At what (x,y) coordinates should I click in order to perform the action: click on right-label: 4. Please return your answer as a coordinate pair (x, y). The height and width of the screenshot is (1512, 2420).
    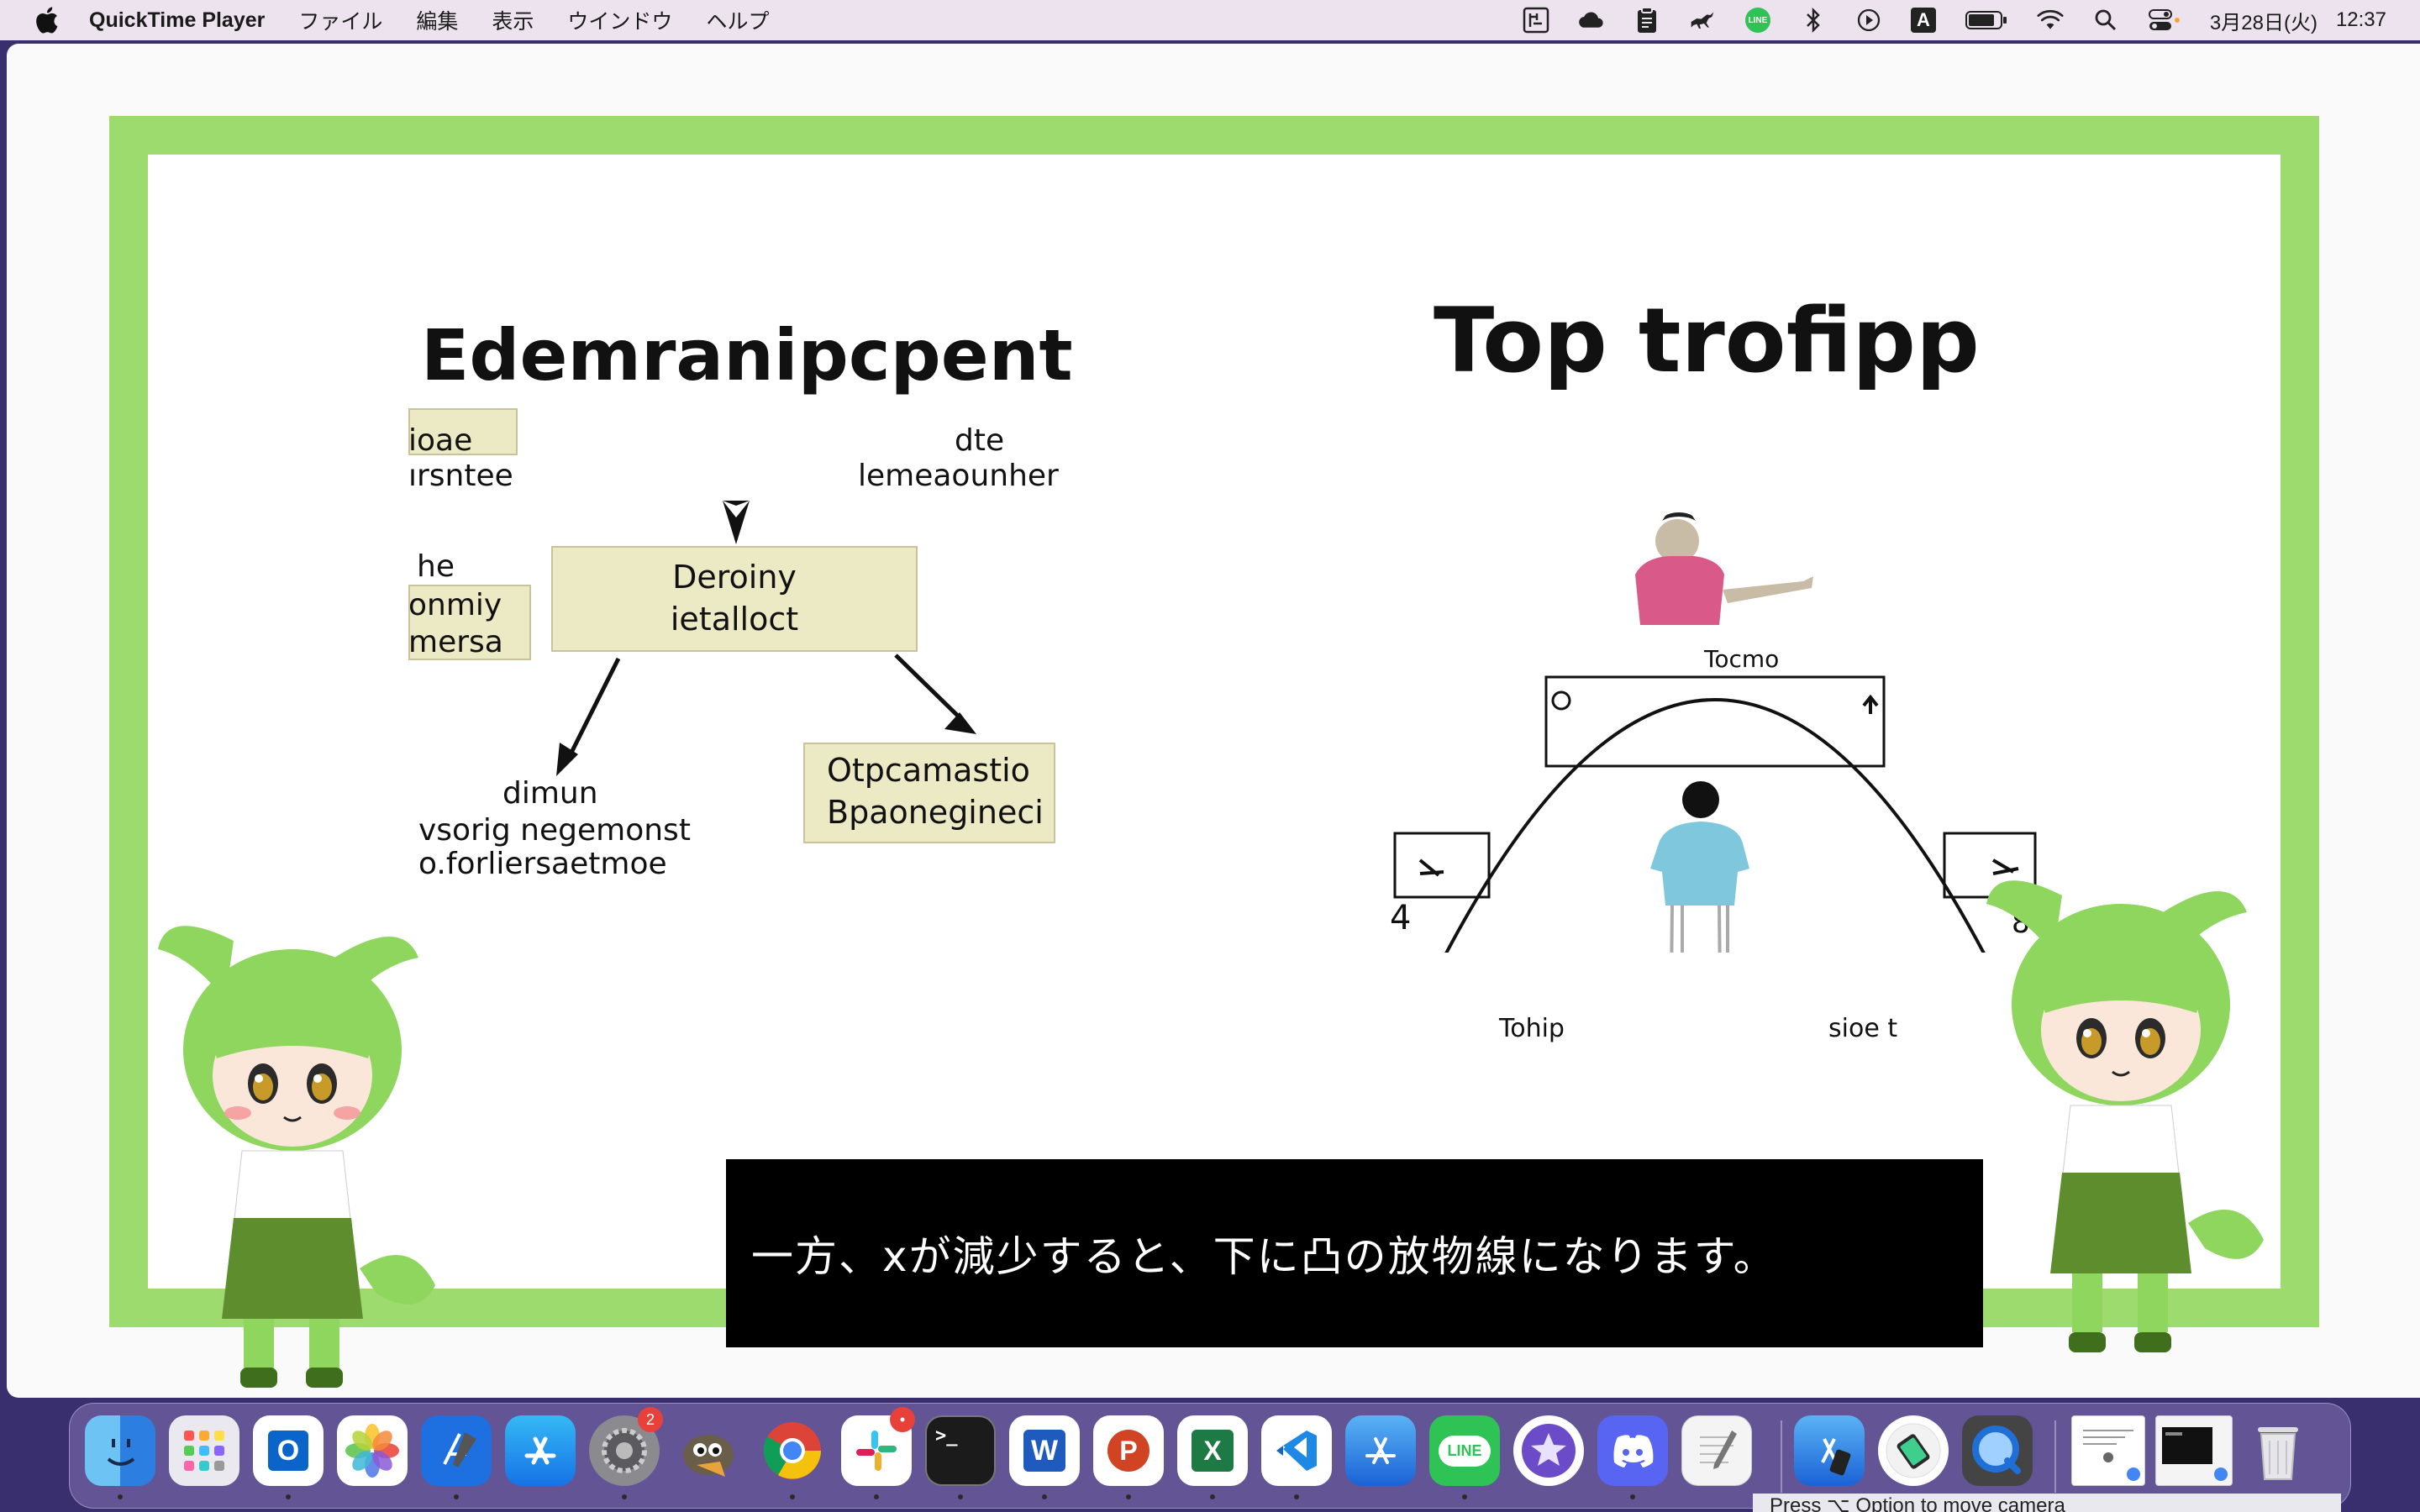
    Looking at the image, I should click on (1401, 918).